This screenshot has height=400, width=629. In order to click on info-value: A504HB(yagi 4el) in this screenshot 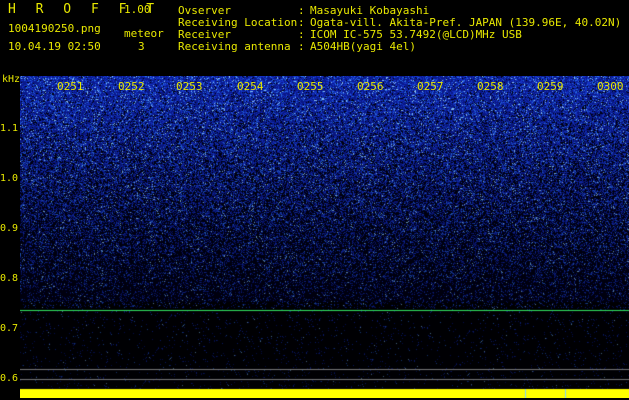, I will do `click(363, 46)`.